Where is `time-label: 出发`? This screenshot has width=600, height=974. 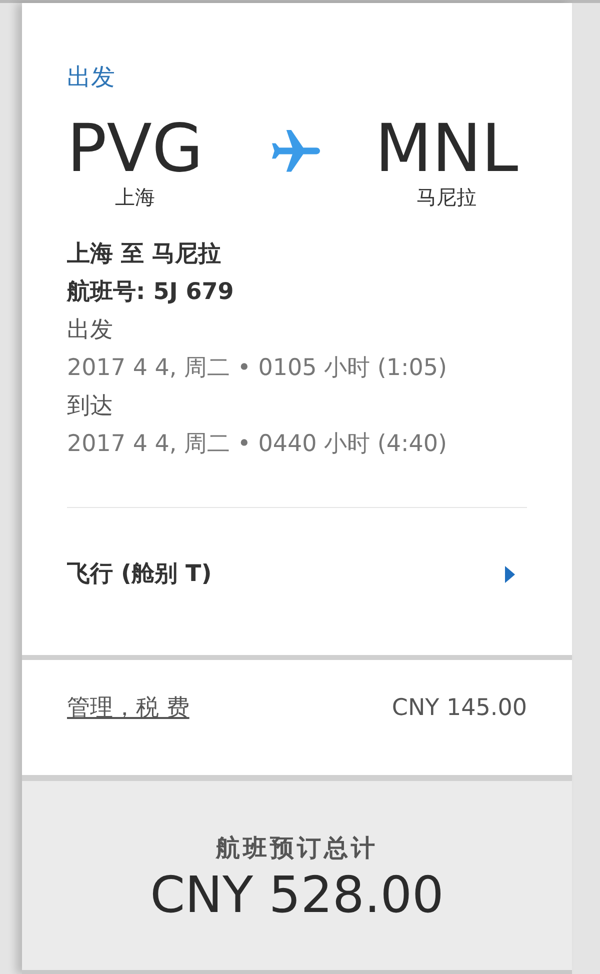 time-label: 出发 is located at coordinates (90, 330).